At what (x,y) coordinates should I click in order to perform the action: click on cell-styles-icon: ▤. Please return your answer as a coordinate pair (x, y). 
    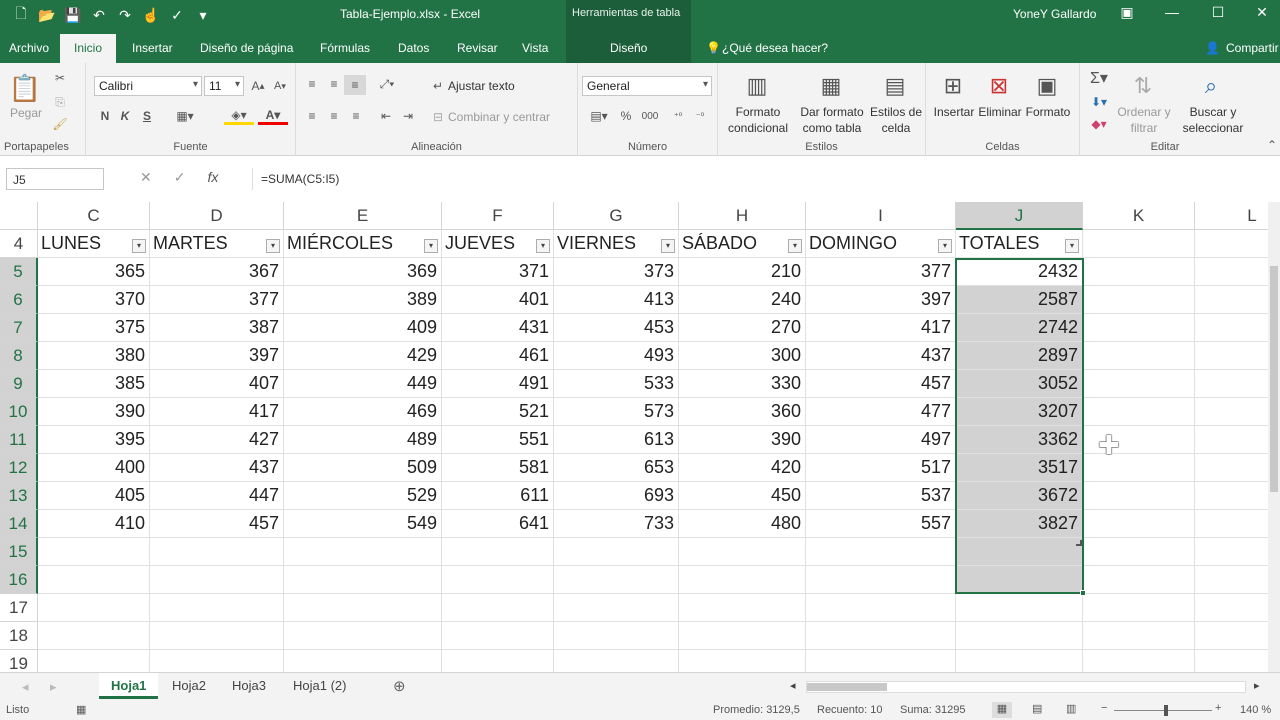
    Looking at the image, I should click on (895, 86).